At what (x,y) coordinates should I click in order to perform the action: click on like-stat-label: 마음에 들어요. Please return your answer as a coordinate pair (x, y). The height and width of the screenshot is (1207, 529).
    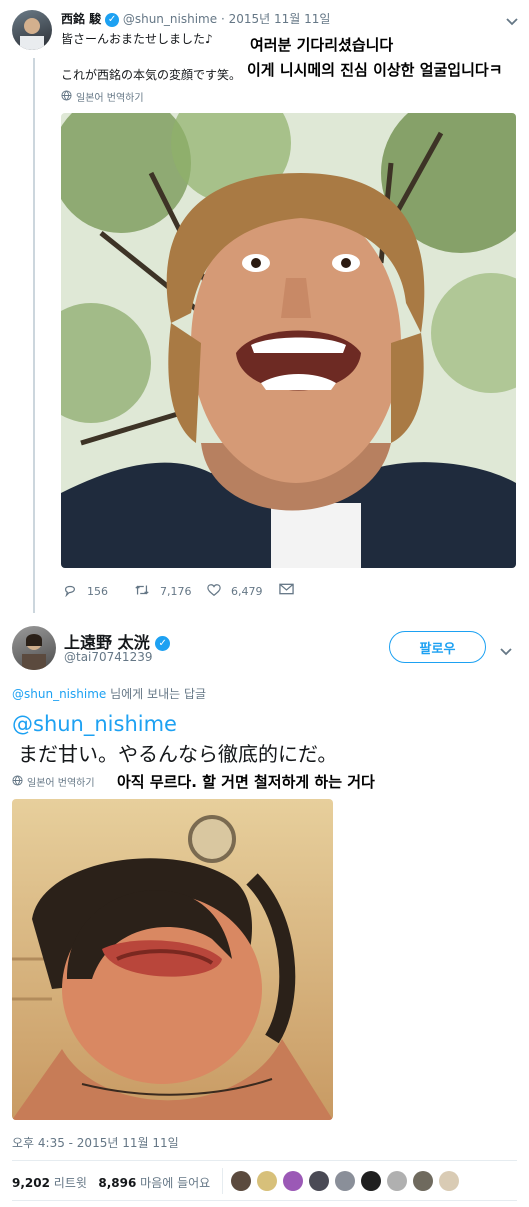
    Looking at the image, I should click on (175, 1183).